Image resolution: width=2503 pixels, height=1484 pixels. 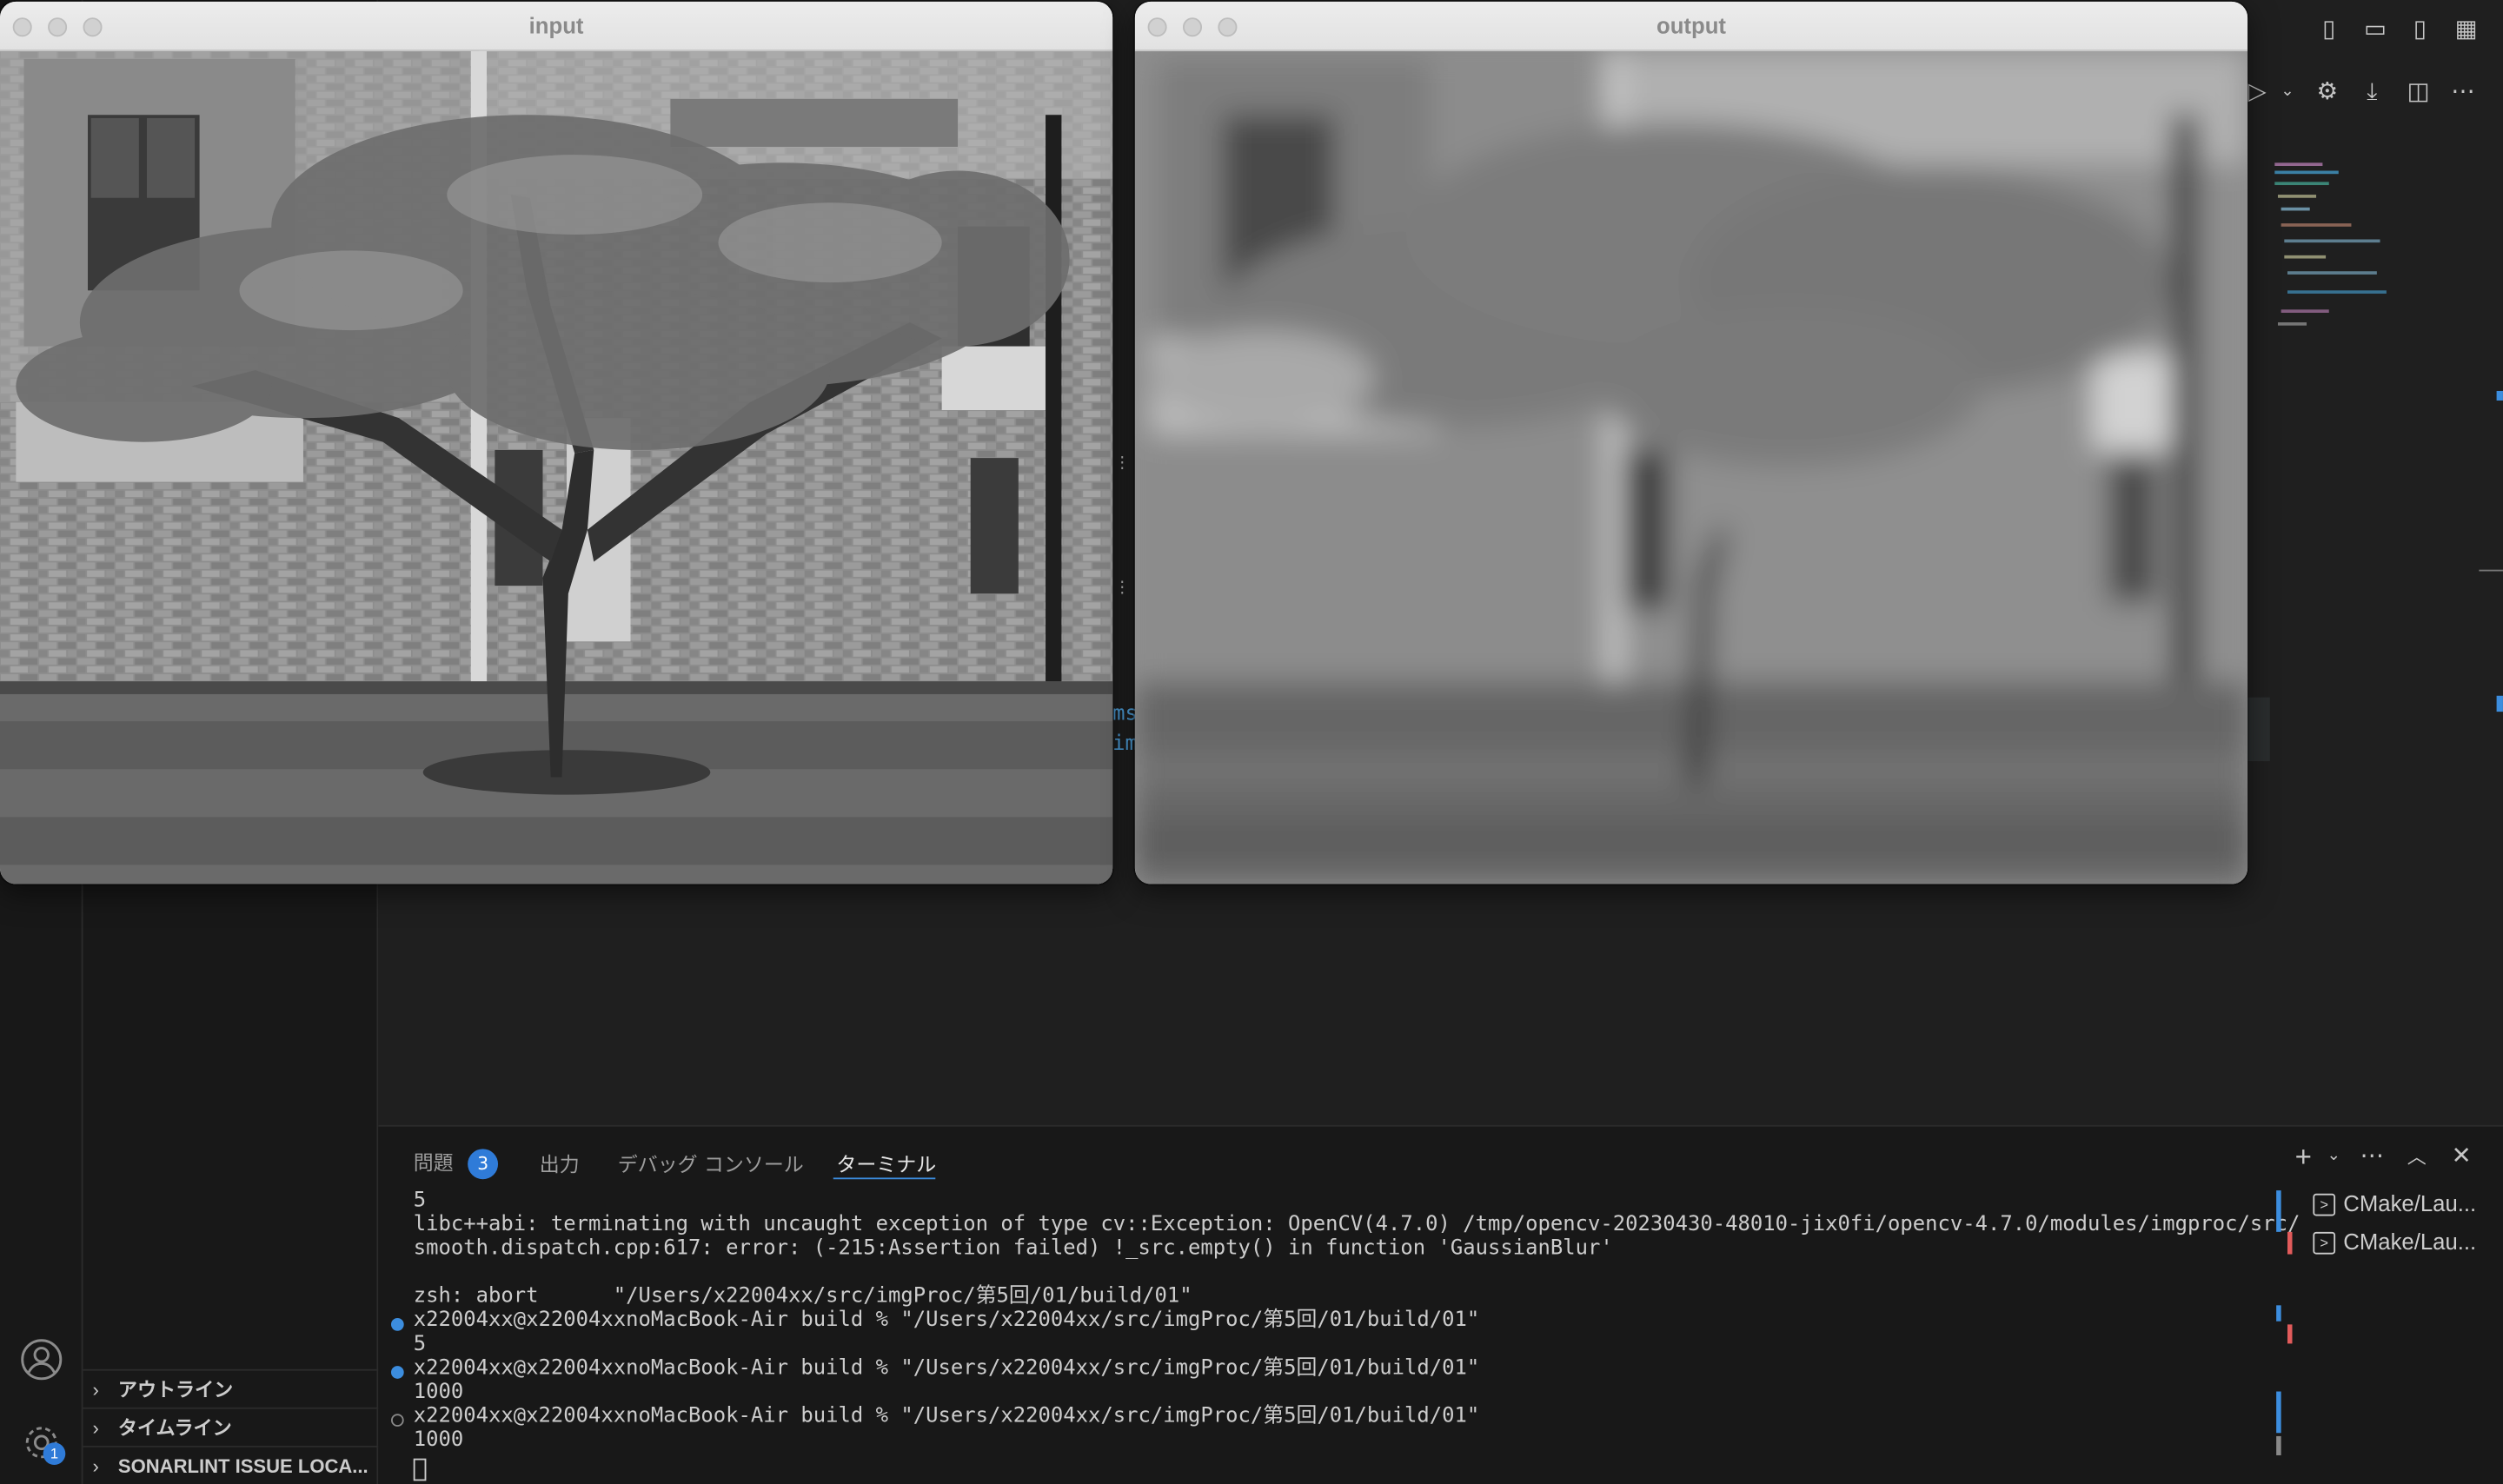 I want to click on sidebar-section-outline: › アウトライン, so click(x=231, y=1388).